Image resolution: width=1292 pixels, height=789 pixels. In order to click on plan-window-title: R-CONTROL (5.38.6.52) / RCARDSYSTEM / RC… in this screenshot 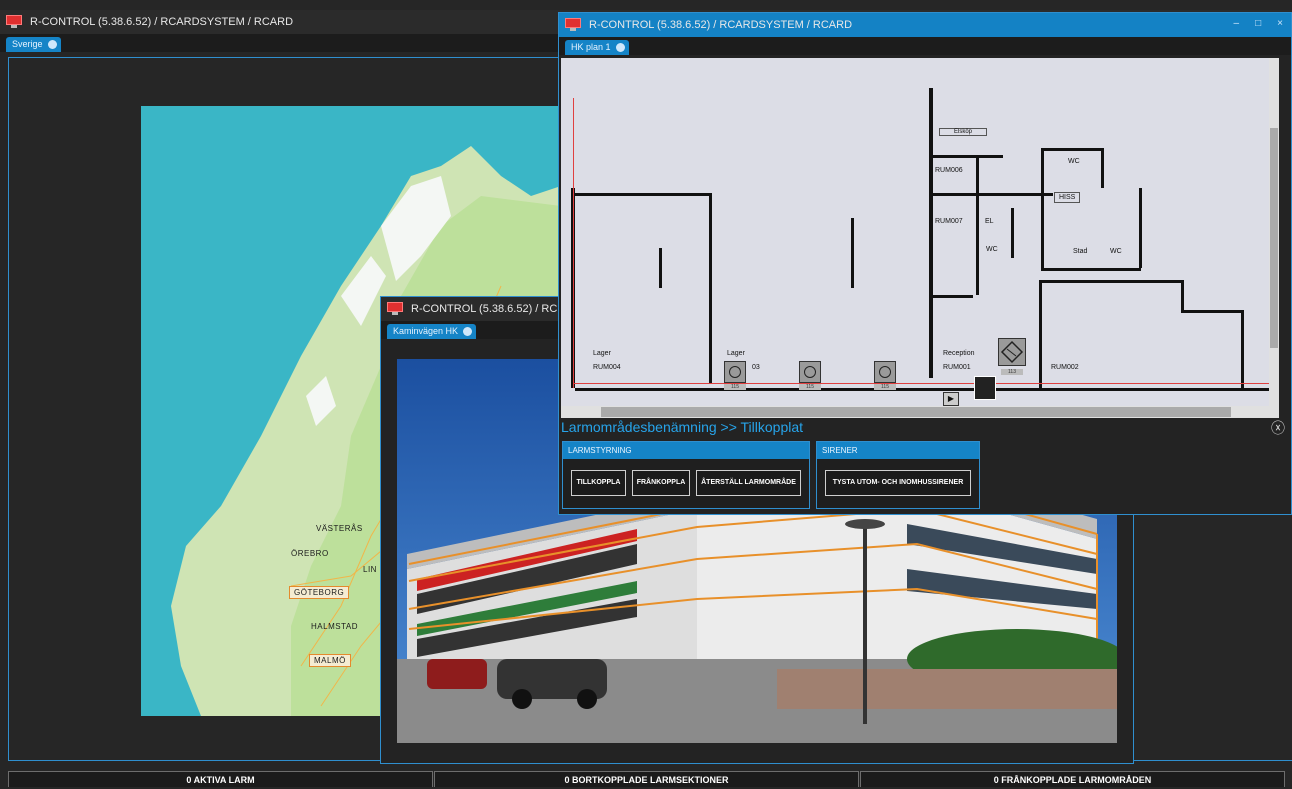, I will do `click(721, 25)`.